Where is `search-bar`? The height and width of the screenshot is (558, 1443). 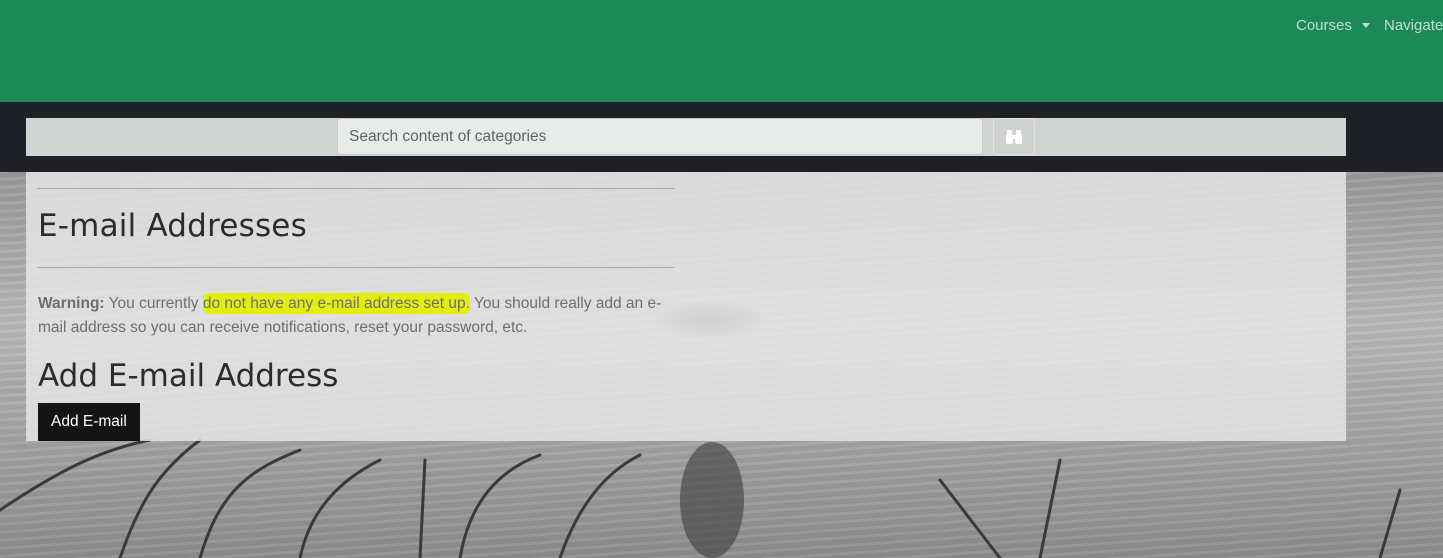 search-bar is located at coordinates (686, 137).